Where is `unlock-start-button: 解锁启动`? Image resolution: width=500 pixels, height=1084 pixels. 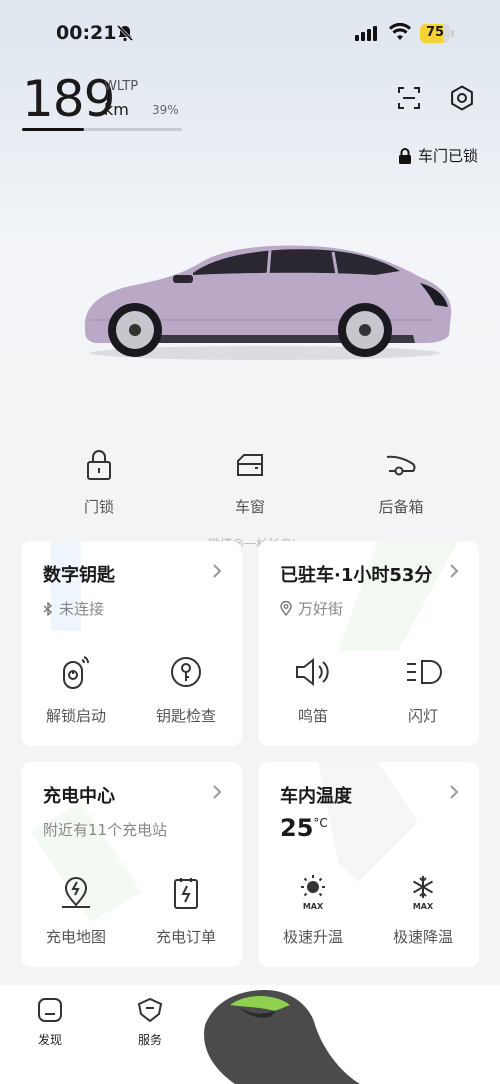
unlock-start-button: 解锁启动 is located at coordinates (76, 689).